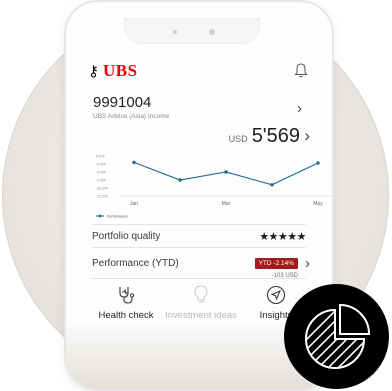 This screenshot has height=391, width=392. What do you see at coordinates (301, 70) in the screenshot?
I see `bell-icon` at bounding box center [301, 70].